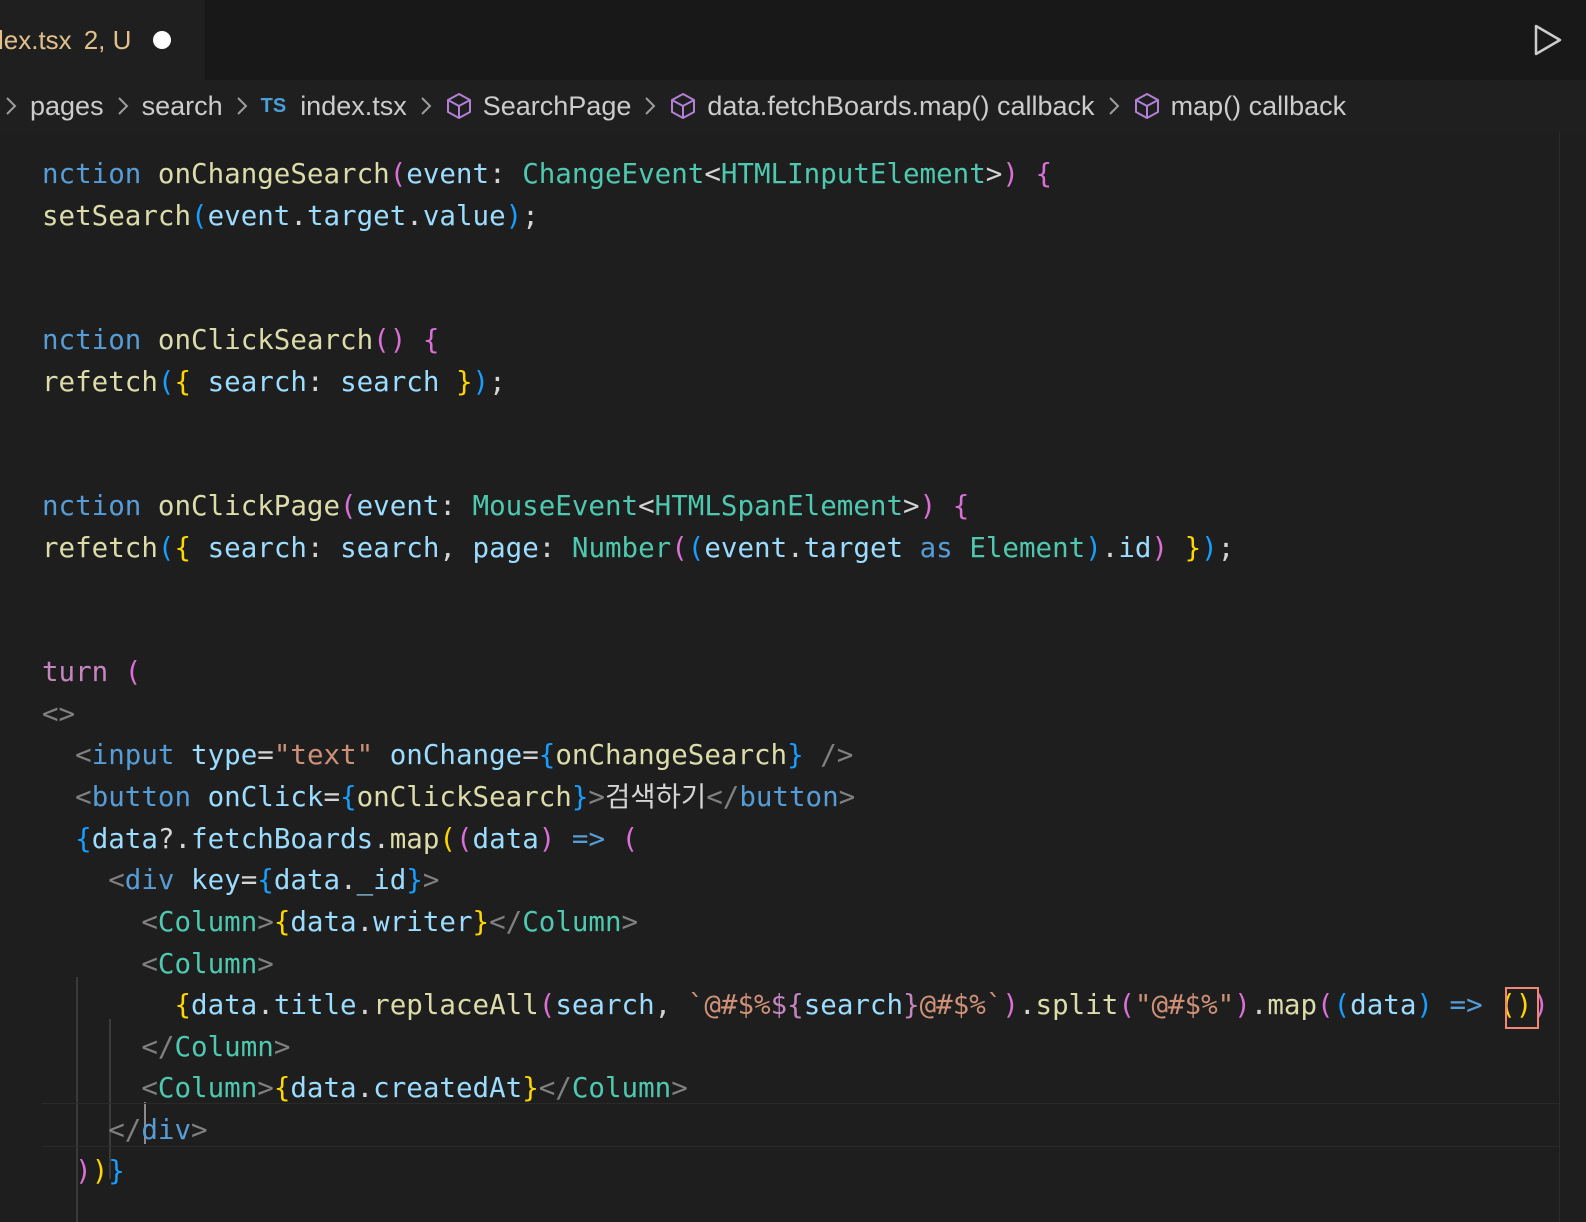 The height and width of the screenshot is (1222, 1586). Describe the element at coordinates (83, 1171) in the screenshot. I see `code-line: ))}` at that location.